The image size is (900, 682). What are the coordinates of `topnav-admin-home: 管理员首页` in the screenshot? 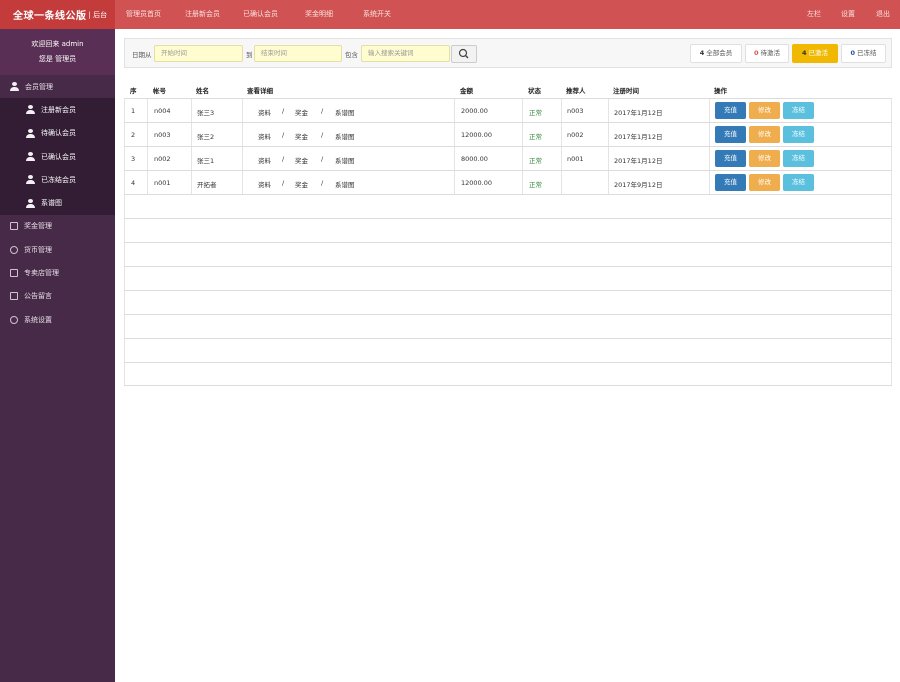 It's located at (143, 14).